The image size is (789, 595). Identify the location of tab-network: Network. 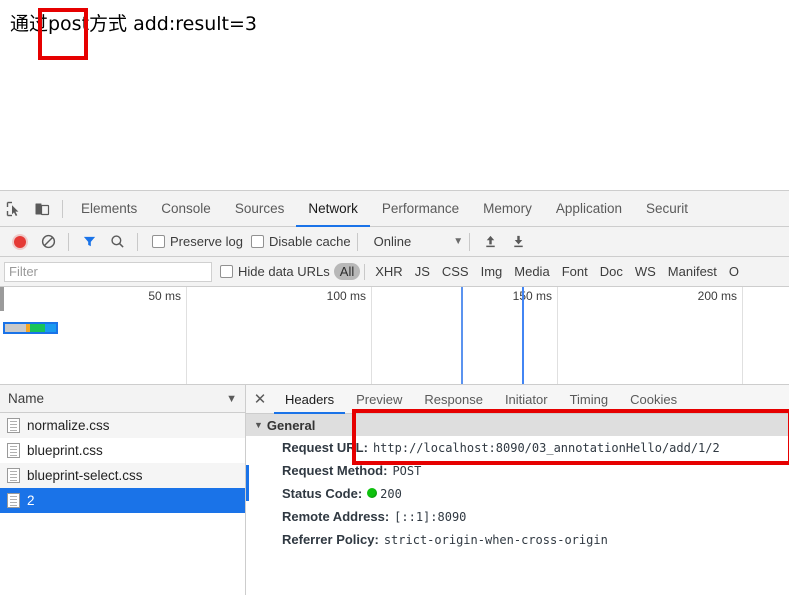
(333, 209).